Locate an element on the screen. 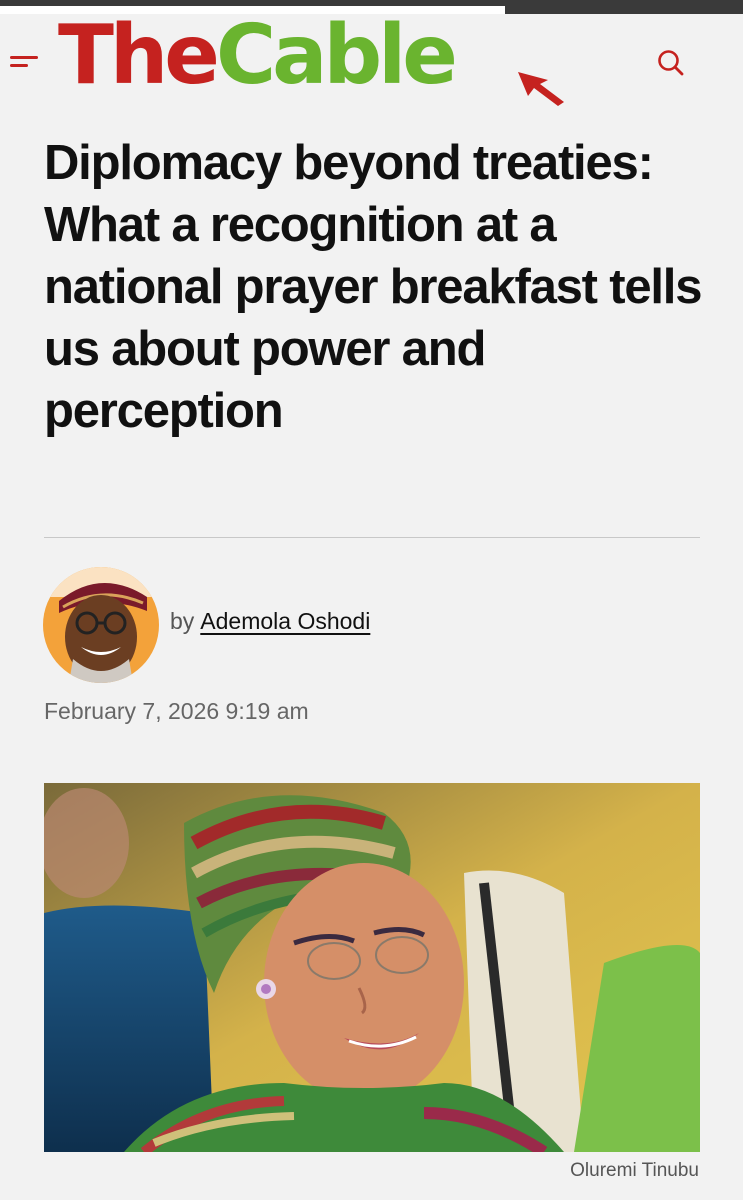 The height and width of the screenshot is (1200, 743). status-bar-segment is located at coordinates (624, 10).